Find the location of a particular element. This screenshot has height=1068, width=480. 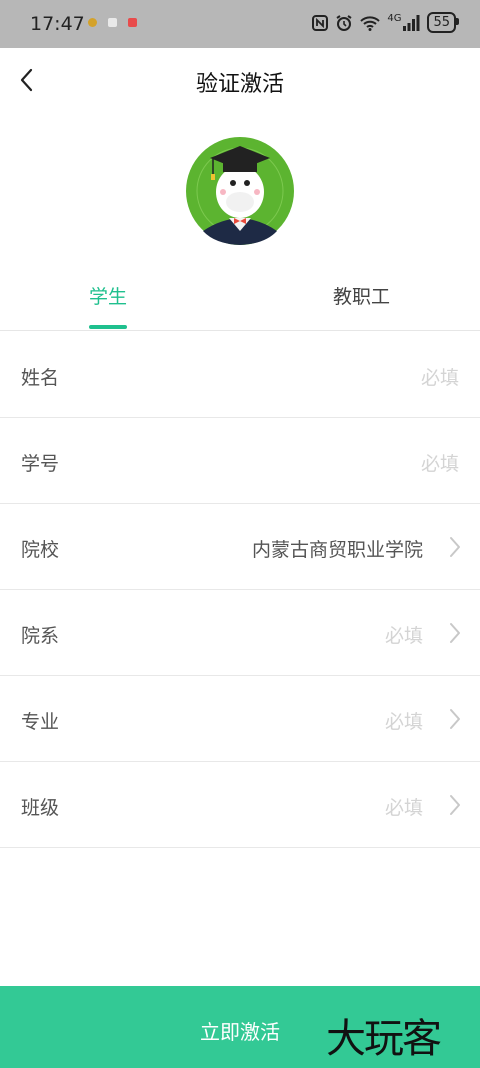

tab-staff: 教职工 is located at coordinates (361, 295).